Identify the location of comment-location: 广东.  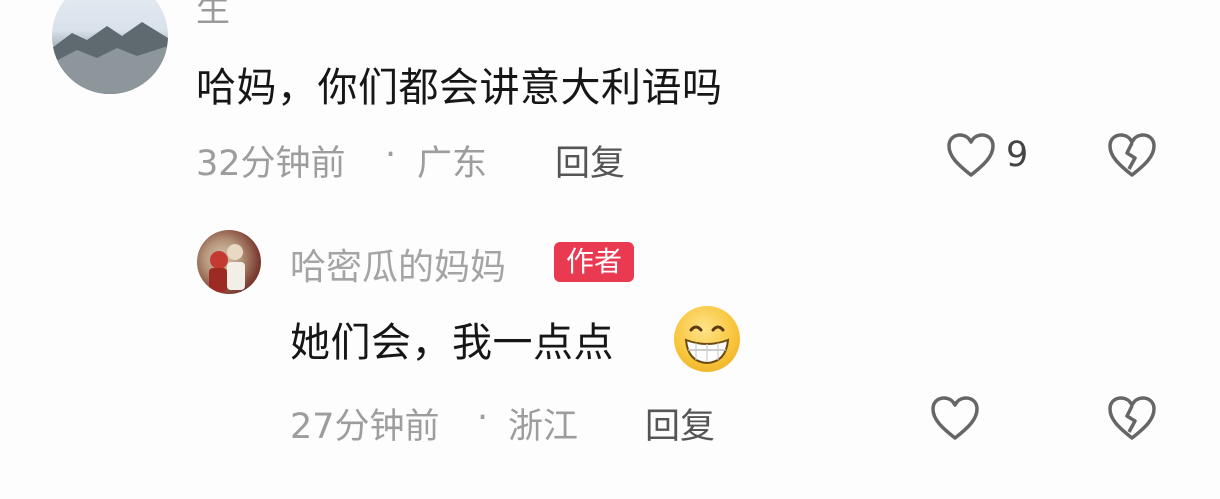
(452, 164).